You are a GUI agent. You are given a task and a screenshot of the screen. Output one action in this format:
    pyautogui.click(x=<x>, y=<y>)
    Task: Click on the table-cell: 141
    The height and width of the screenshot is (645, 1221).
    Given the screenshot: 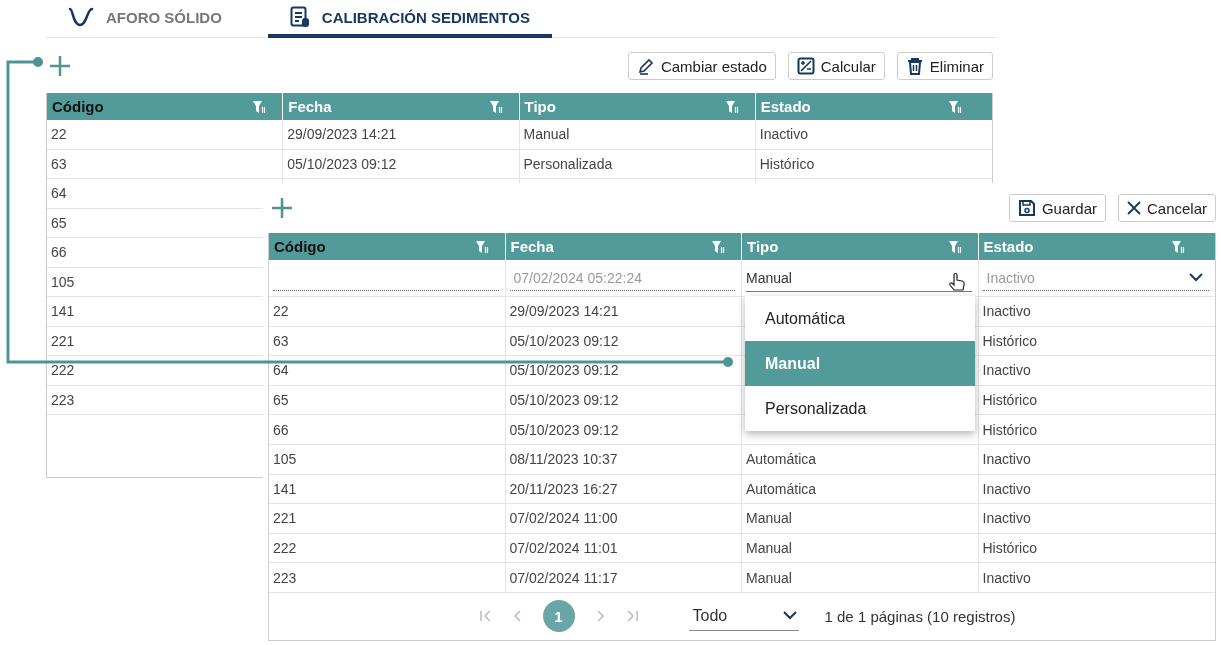 What is the action you would take?
    pyautogui.click(x=387, y=489)
    